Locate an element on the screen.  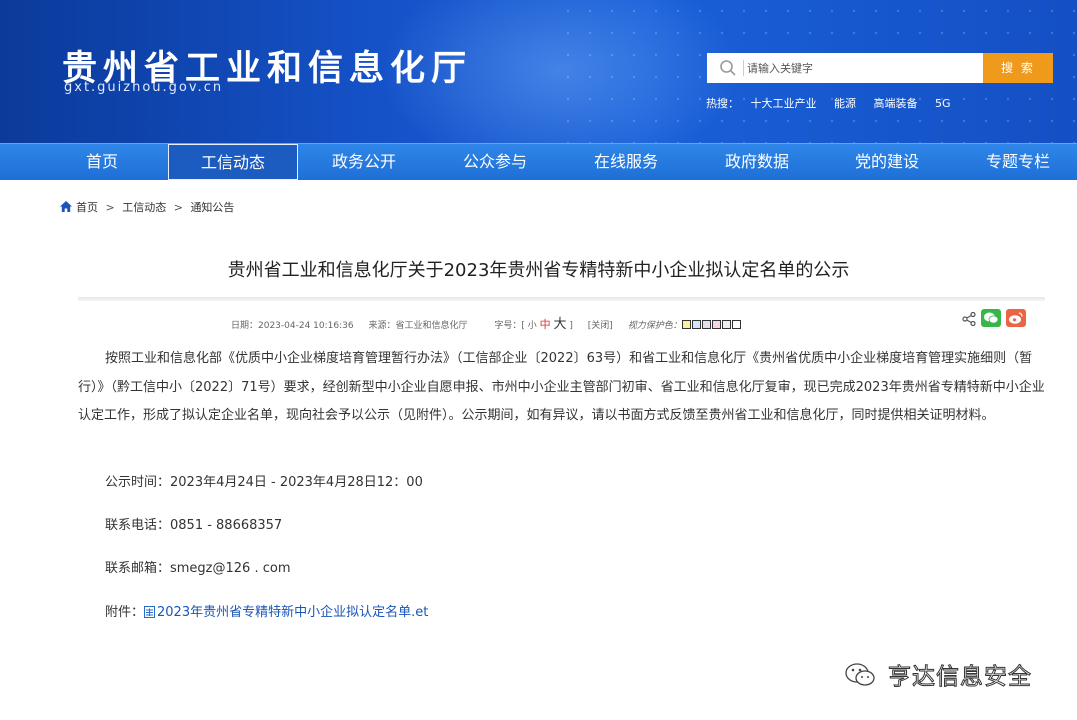
hot-search-label: 热搜： is located at coordinates (722, 103).